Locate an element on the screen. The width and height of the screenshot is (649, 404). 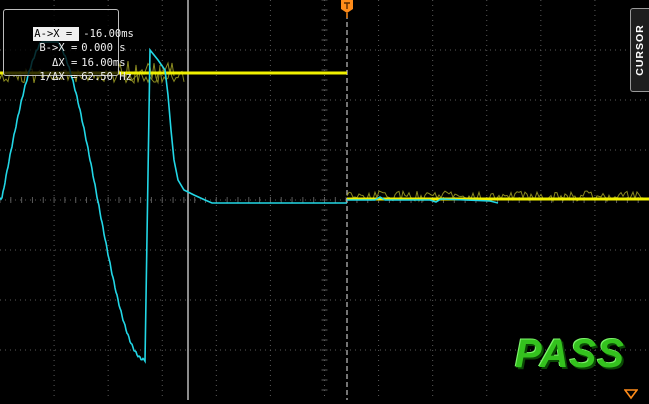
pass-fail-status: PASS is located at coordinates (570, 354).